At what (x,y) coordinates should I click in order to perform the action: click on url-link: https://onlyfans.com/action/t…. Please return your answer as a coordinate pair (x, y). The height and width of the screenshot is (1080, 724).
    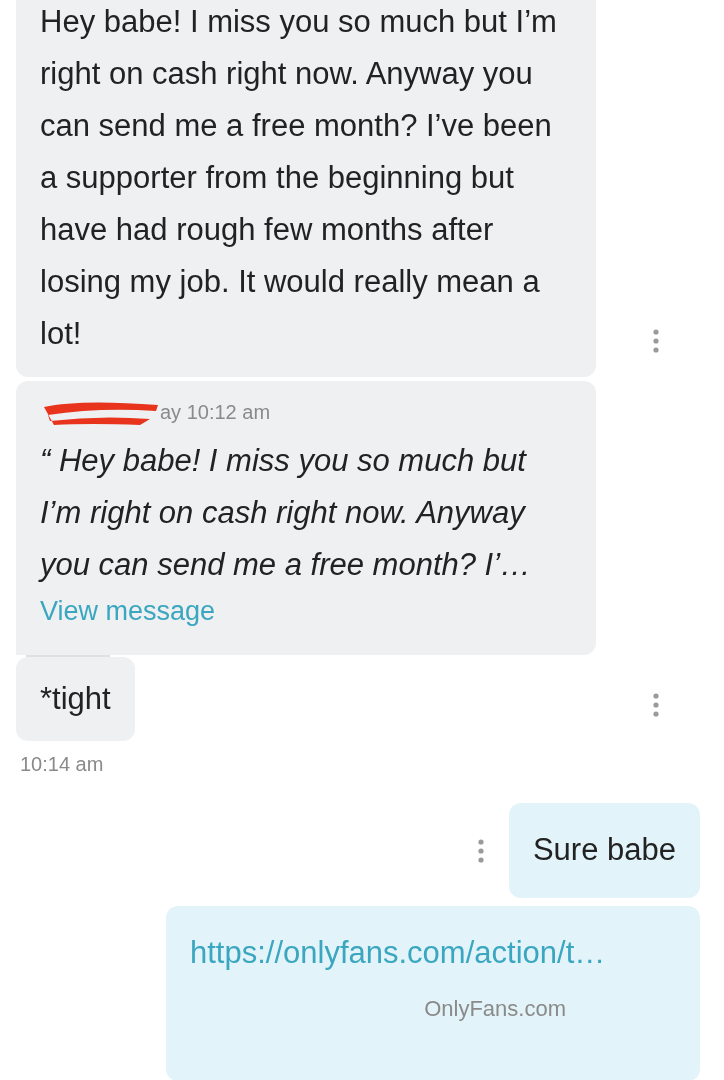
    Looking at the image, I should click on (433, 953).